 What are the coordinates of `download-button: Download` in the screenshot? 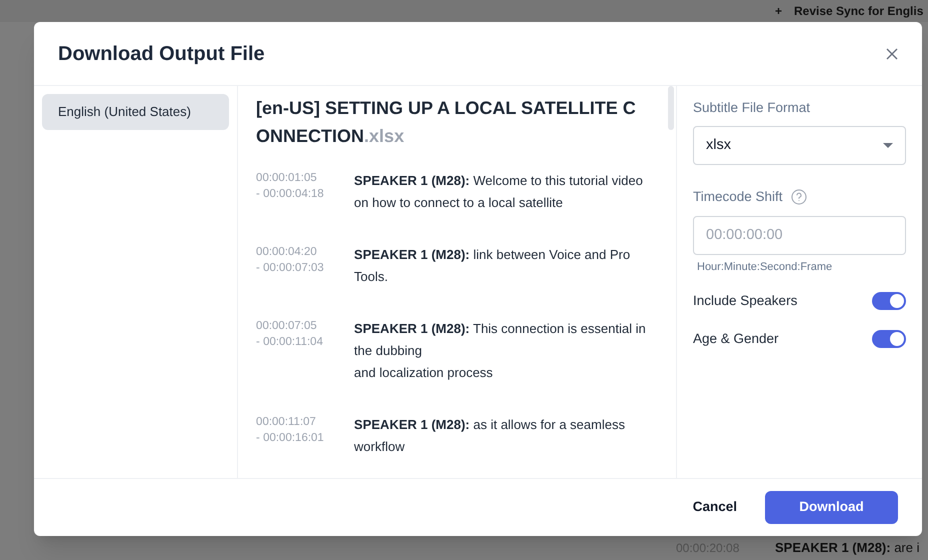 It's located at (831, 507).